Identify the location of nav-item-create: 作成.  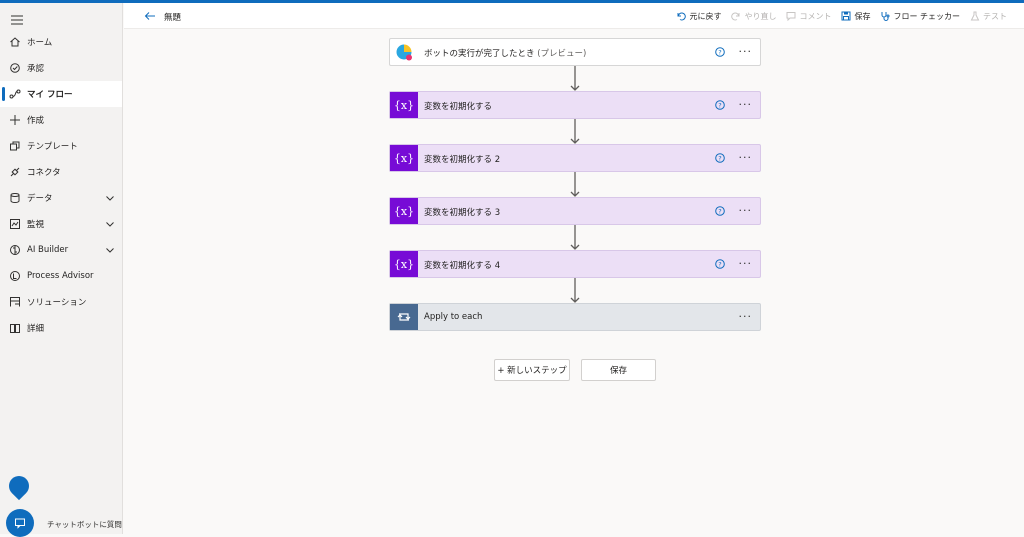
(61, 120).